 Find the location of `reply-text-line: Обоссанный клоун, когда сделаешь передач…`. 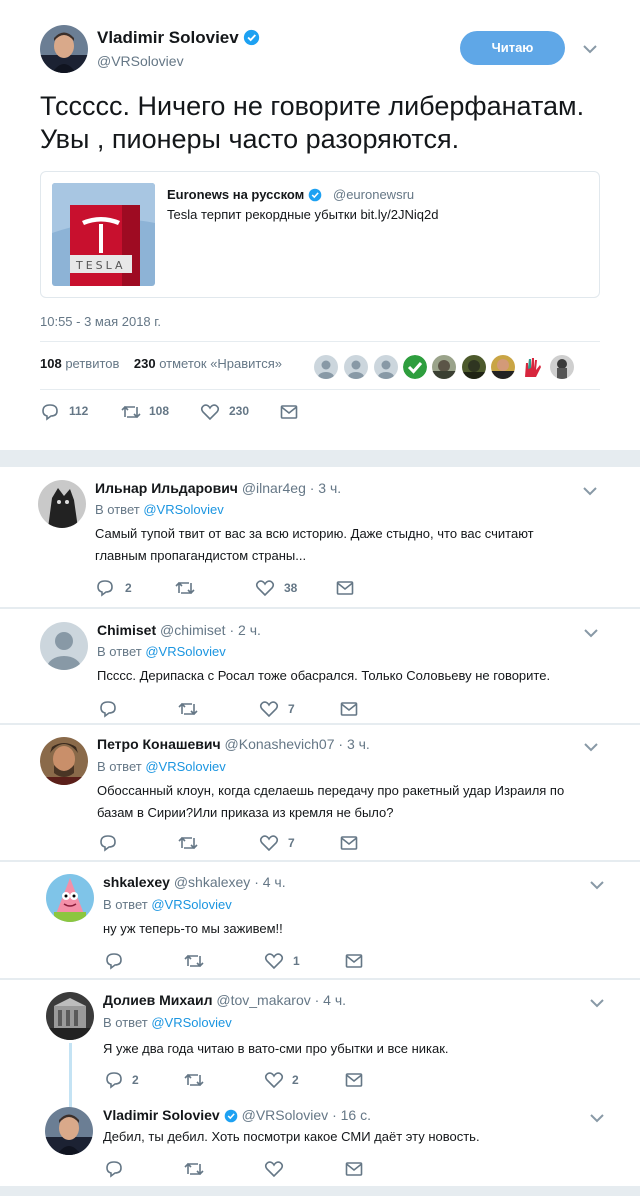

reply-text-line: Обоссанный клоун, когда сделаешь передач… is located at coordinates (331, 790).